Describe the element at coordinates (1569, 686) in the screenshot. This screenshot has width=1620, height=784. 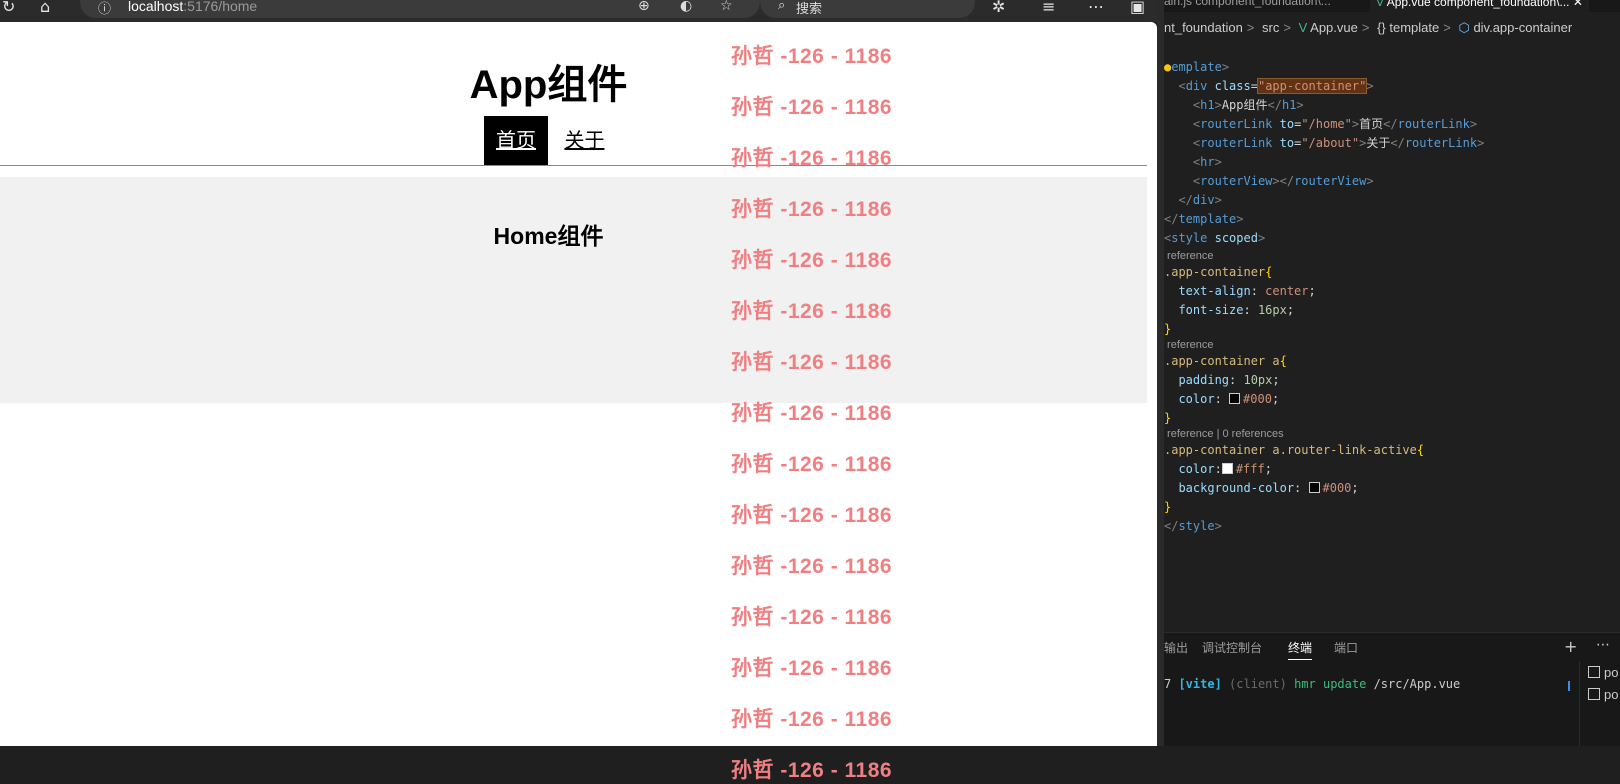
I see `terminal-scroll-indicator` at that location.